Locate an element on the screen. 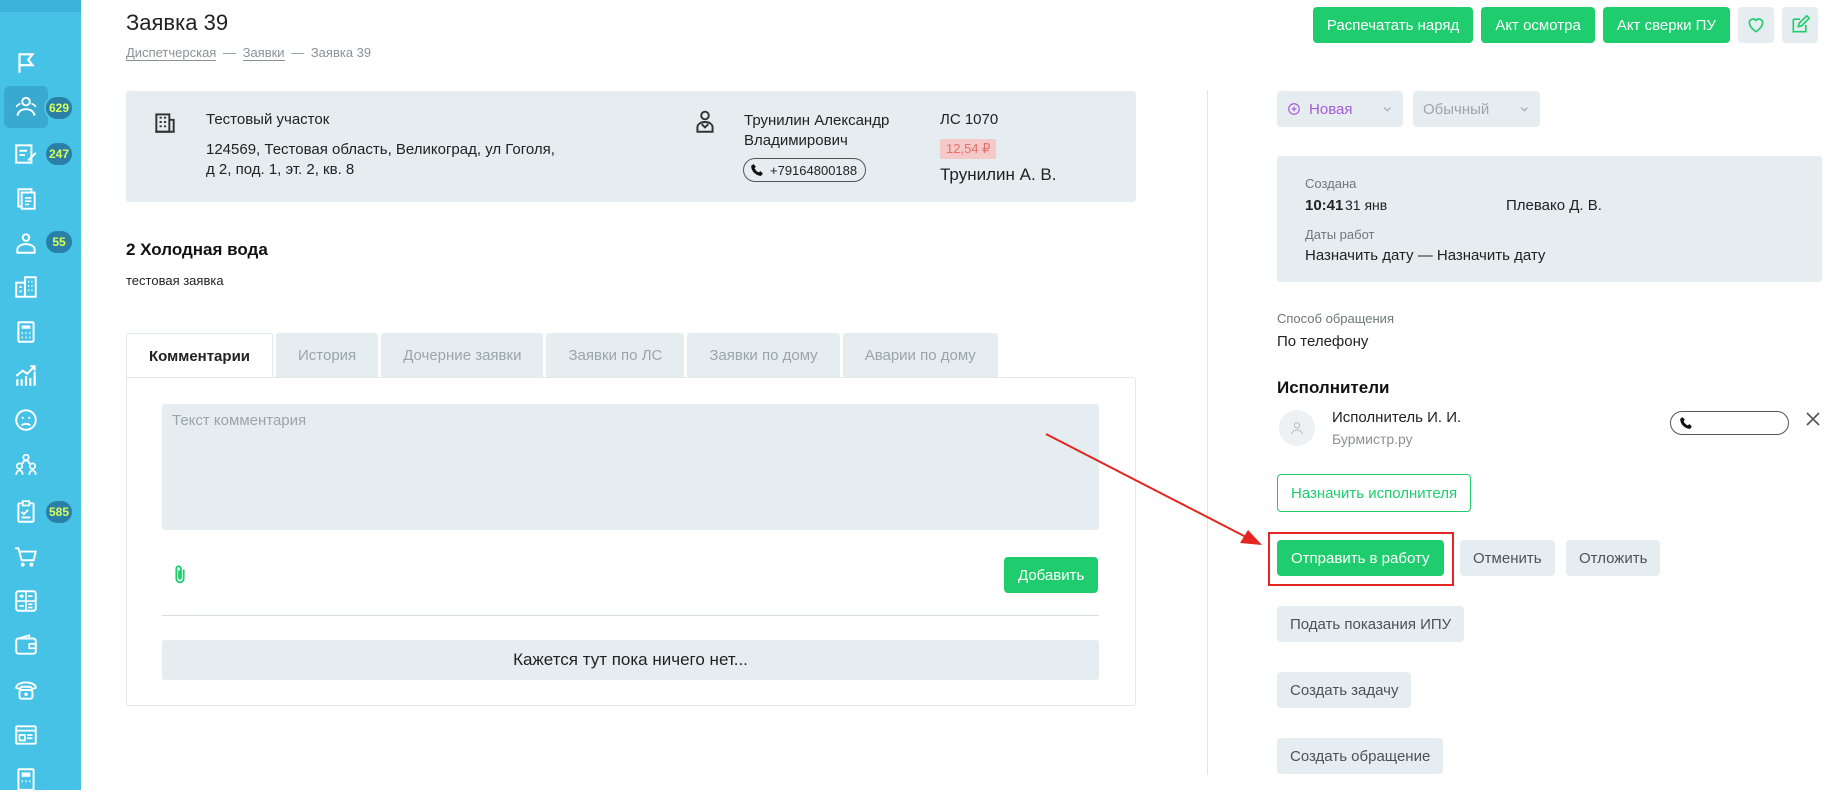  avatar is located at coordinates (1297, 428).